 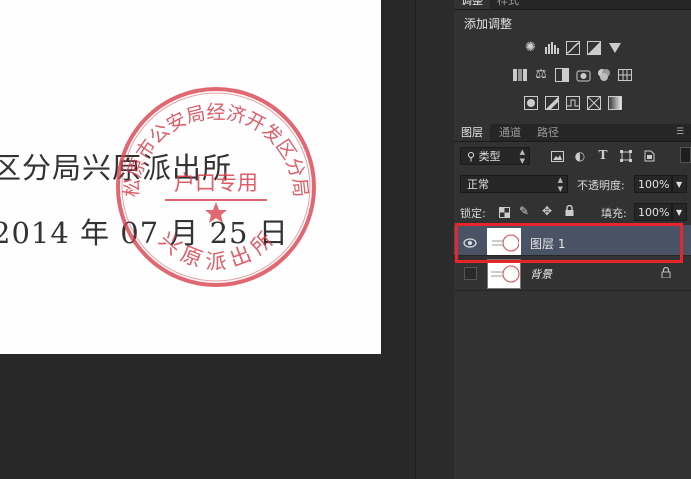 What do you see at coordinates (604, 74) in the screenshot?
I see `channel-mixer-icon` at bounding box center [604, 74].